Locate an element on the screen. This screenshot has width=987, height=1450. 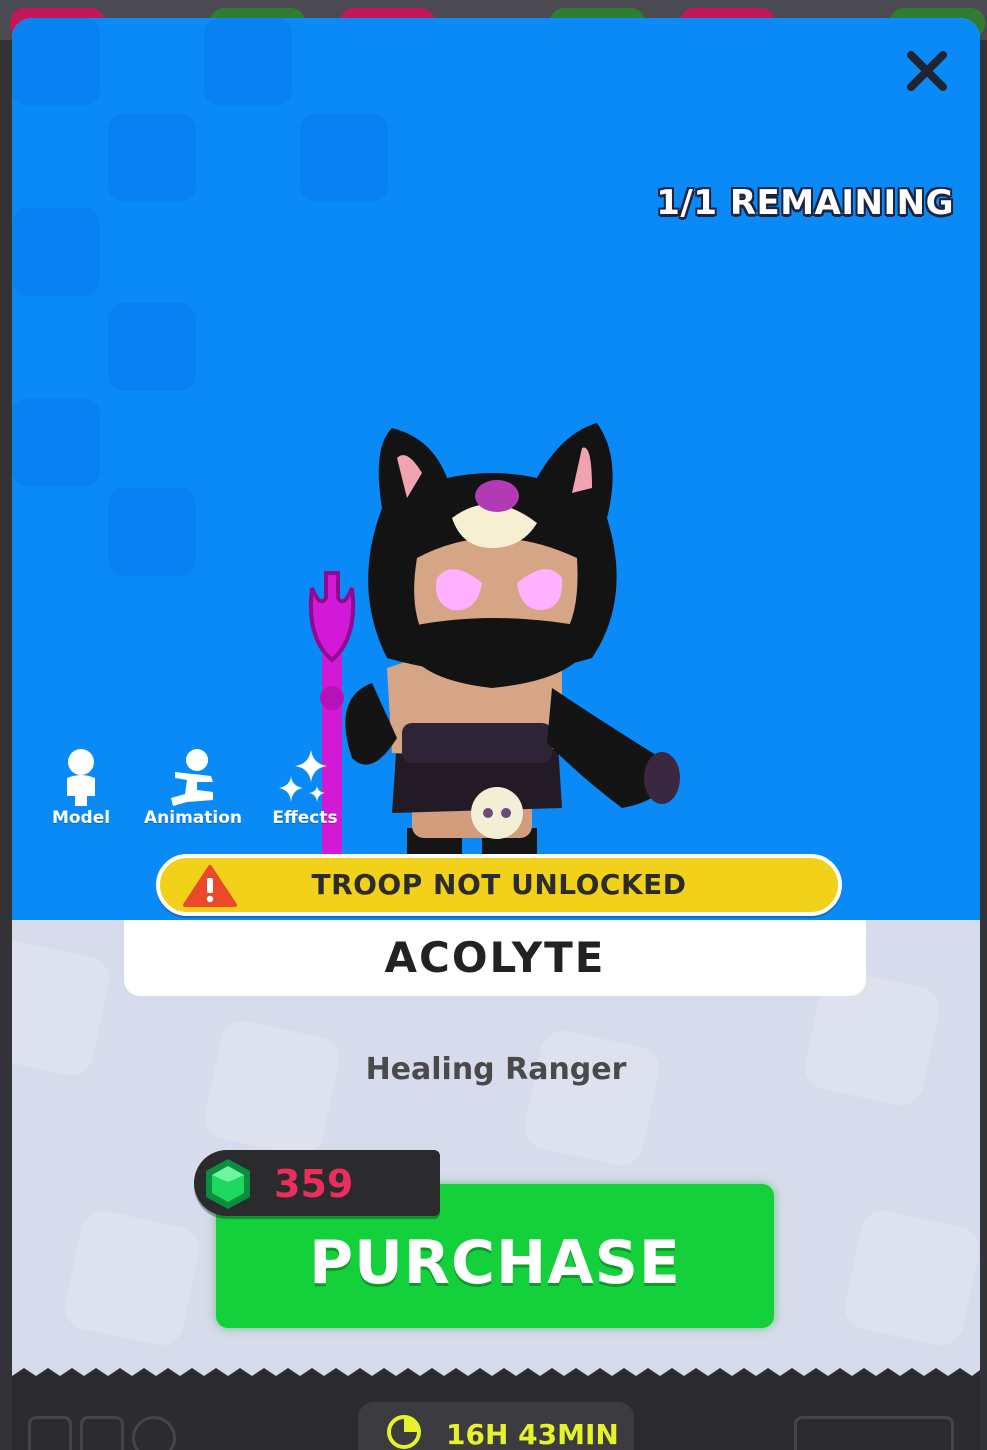
price-tag: 359 is located at coordinates (317, 1183).